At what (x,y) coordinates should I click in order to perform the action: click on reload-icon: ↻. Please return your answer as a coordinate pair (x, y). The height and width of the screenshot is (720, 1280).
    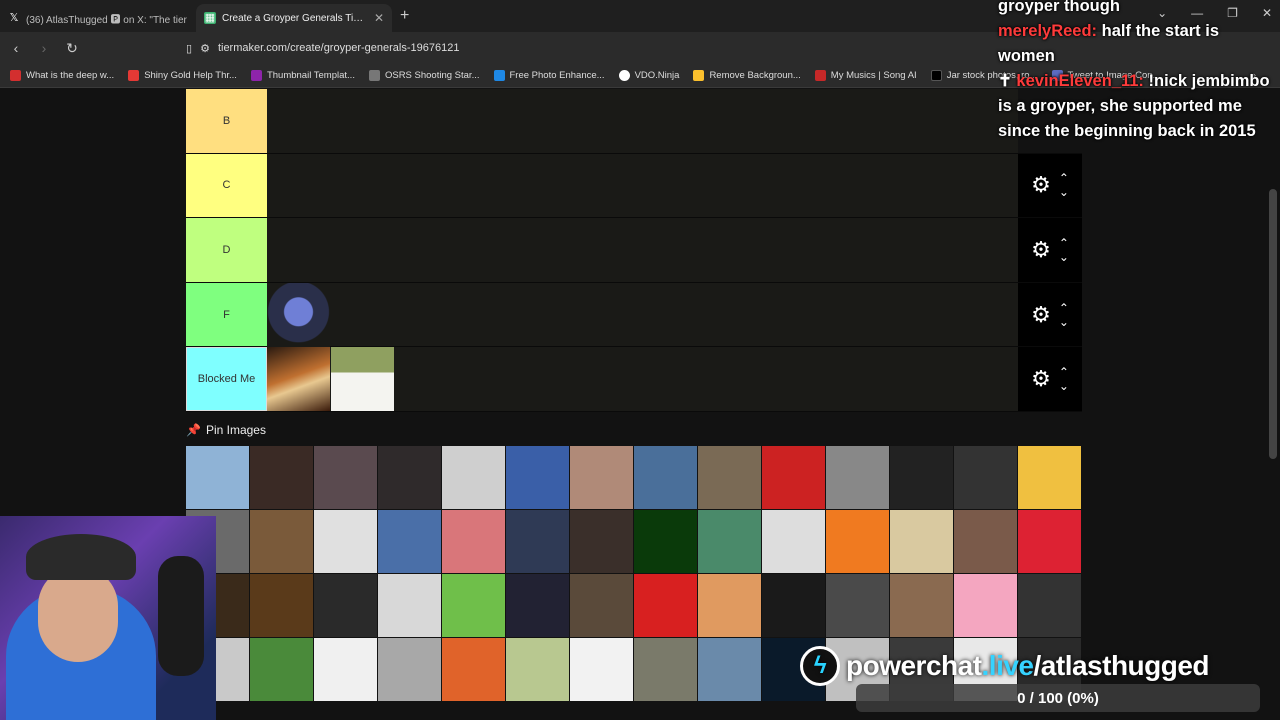
    Looking at the image, I should click on (72, 48).